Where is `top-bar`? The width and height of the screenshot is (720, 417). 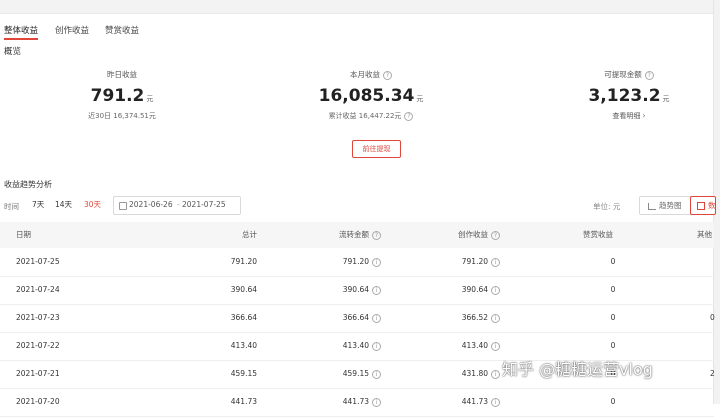 top-bar is located at coordinates (360, 7).